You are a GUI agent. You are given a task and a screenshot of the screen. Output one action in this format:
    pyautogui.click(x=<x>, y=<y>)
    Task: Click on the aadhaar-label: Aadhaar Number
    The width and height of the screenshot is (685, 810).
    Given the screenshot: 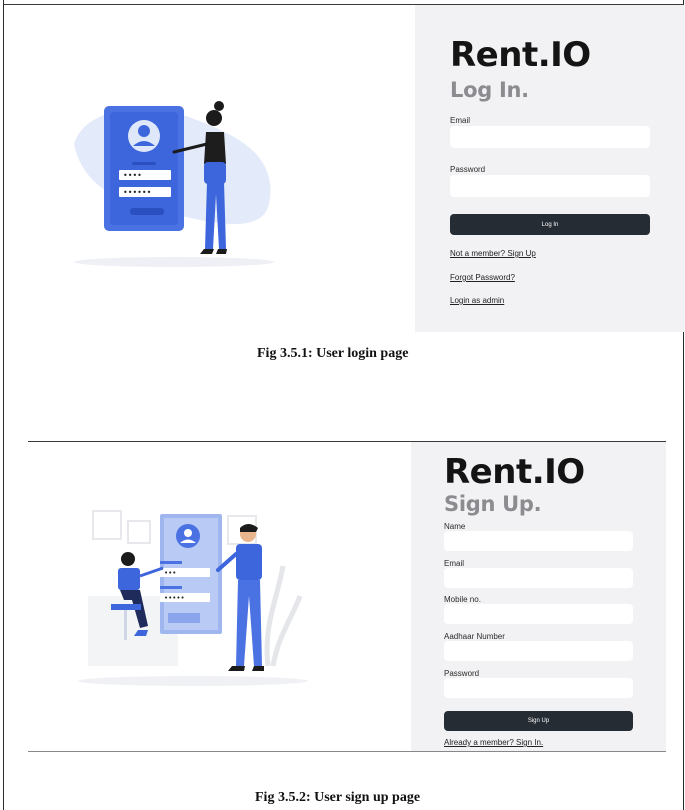 What is the action you would take?
    pyautogui.click(x=474, y=636)
    